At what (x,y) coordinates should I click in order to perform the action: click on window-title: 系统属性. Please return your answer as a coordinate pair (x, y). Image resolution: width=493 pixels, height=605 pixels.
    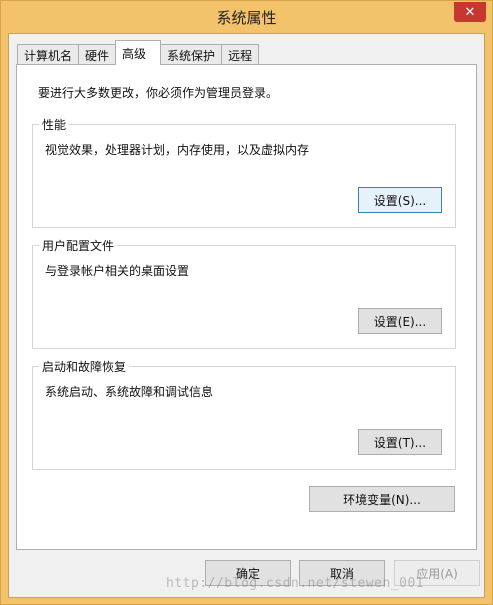
    Looking at the image, I should click on (246, 18).